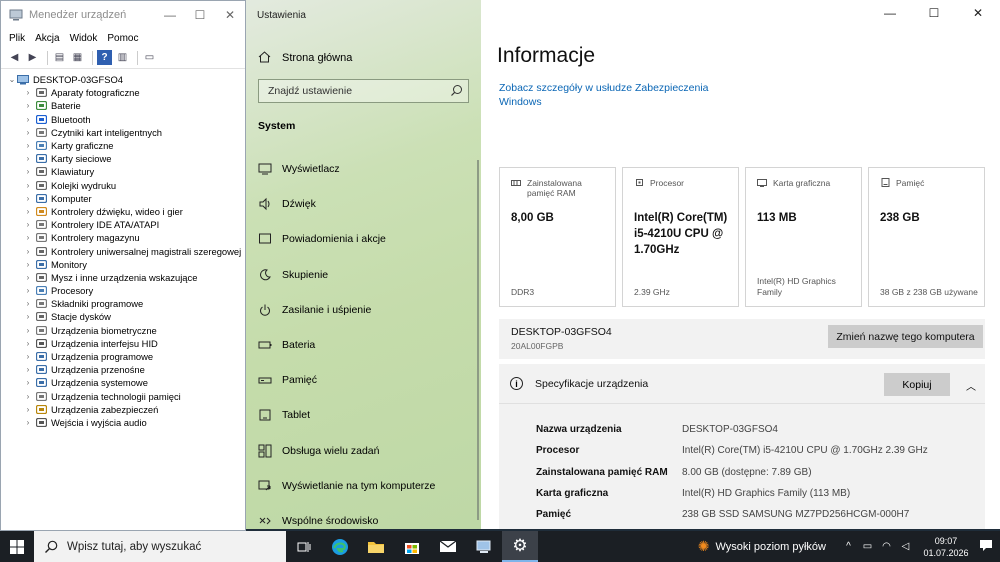  Describe the element at coordinates (363, 91) in the screenshot. I see `settings-search-input: Znajdź ustawienie` at that location.